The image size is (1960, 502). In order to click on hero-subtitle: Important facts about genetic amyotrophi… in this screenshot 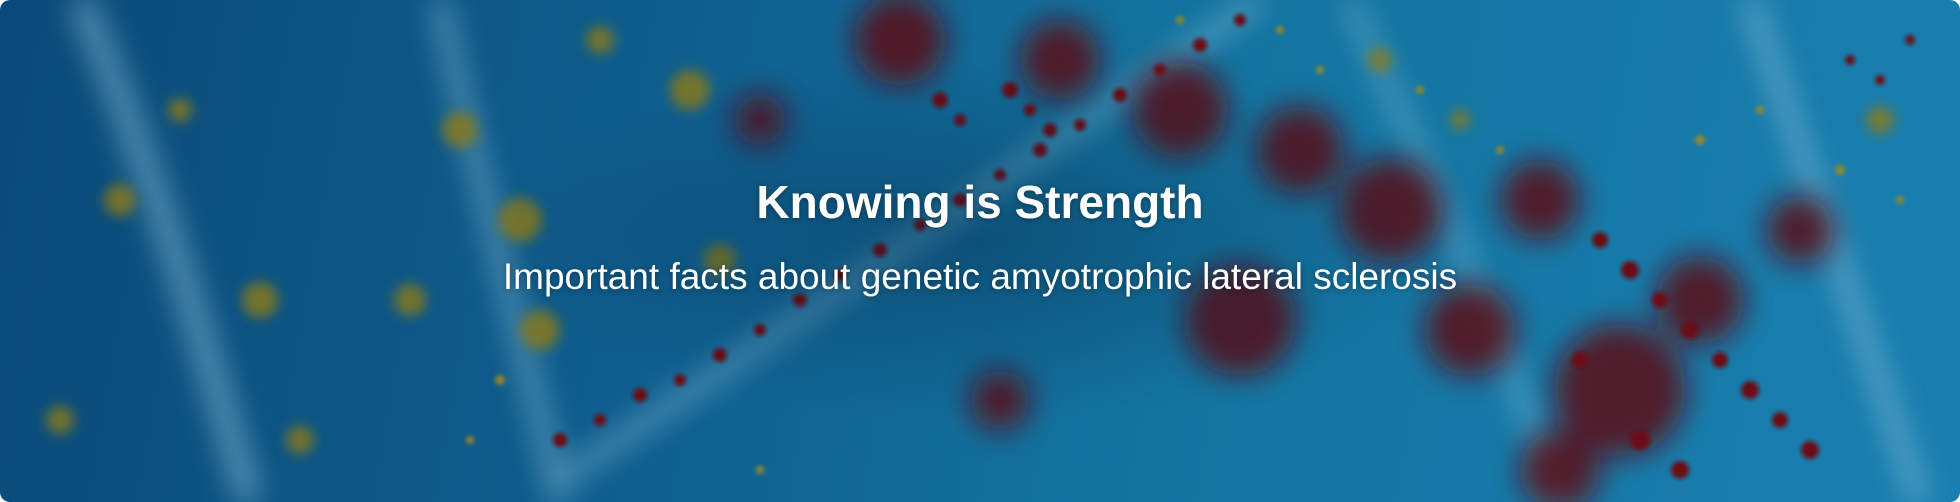, I will do `click(980, 276)`.